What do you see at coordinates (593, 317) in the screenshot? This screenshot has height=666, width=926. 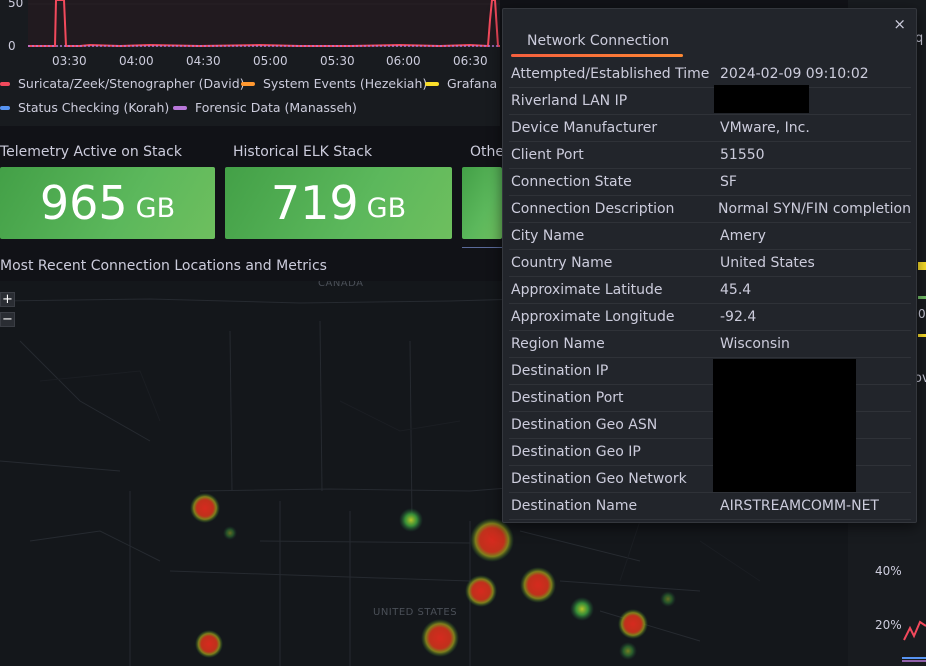 I see `tooltip-row-key: Approximate Longitude` at bounding box center [593, 317].